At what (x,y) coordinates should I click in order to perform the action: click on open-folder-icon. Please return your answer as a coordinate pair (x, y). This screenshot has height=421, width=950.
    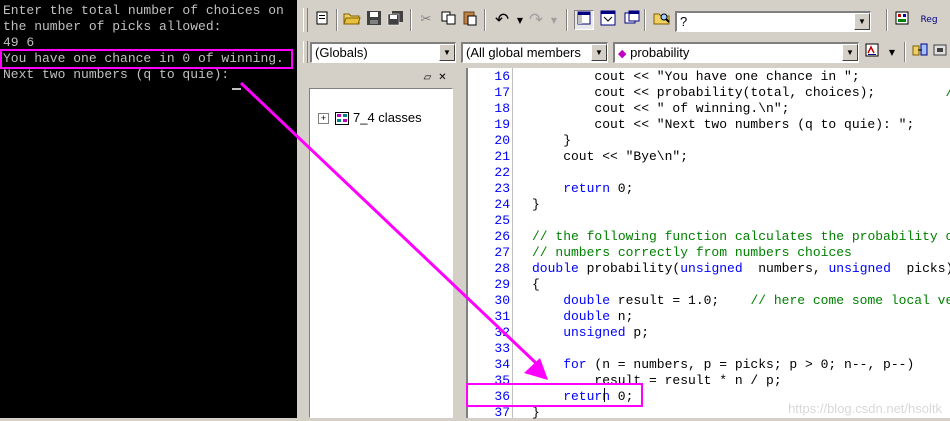
    Looking at the image, I should click on (352, 20).